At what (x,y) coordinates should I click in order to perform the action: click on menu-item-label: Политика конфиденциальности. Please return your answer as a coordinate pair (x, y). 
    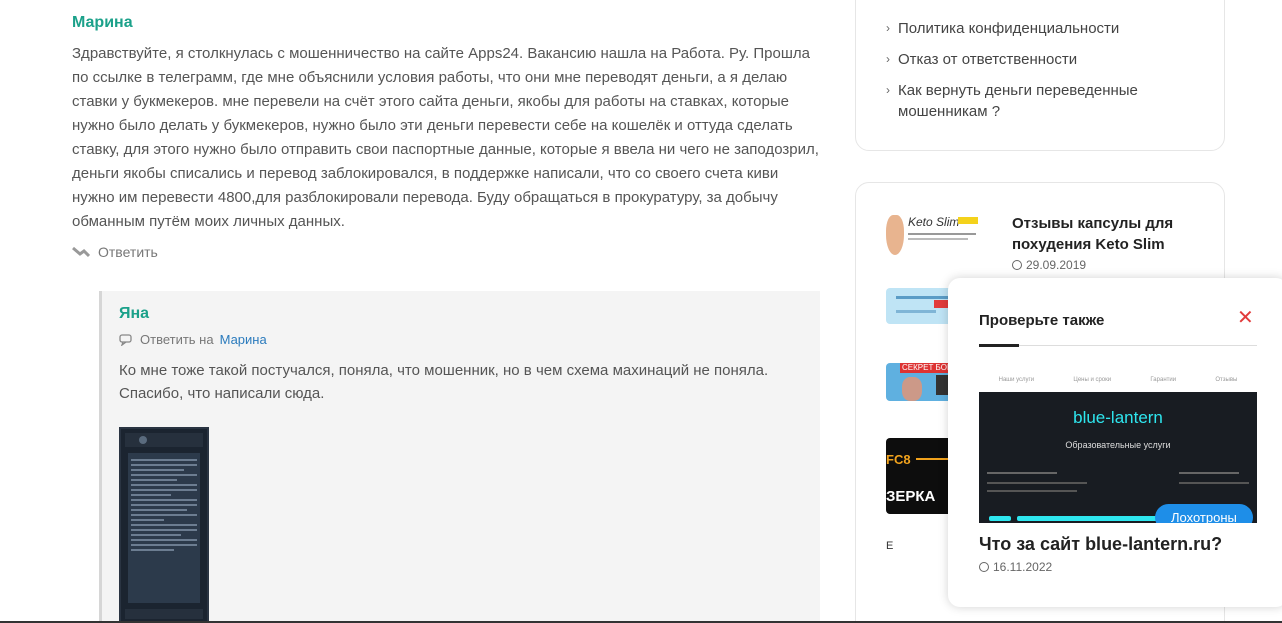
    Looking at the image, I should click on (1009, 28).